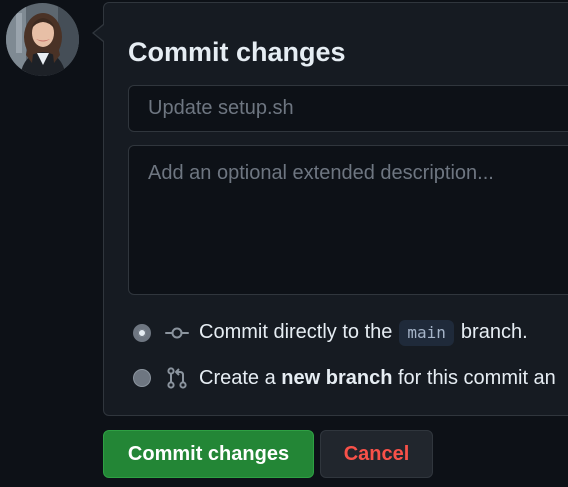 Image resolution: width=568 pixels, height=487 pixels. I want to click on commit-changes-button: Commit changes, so click(208, 454).